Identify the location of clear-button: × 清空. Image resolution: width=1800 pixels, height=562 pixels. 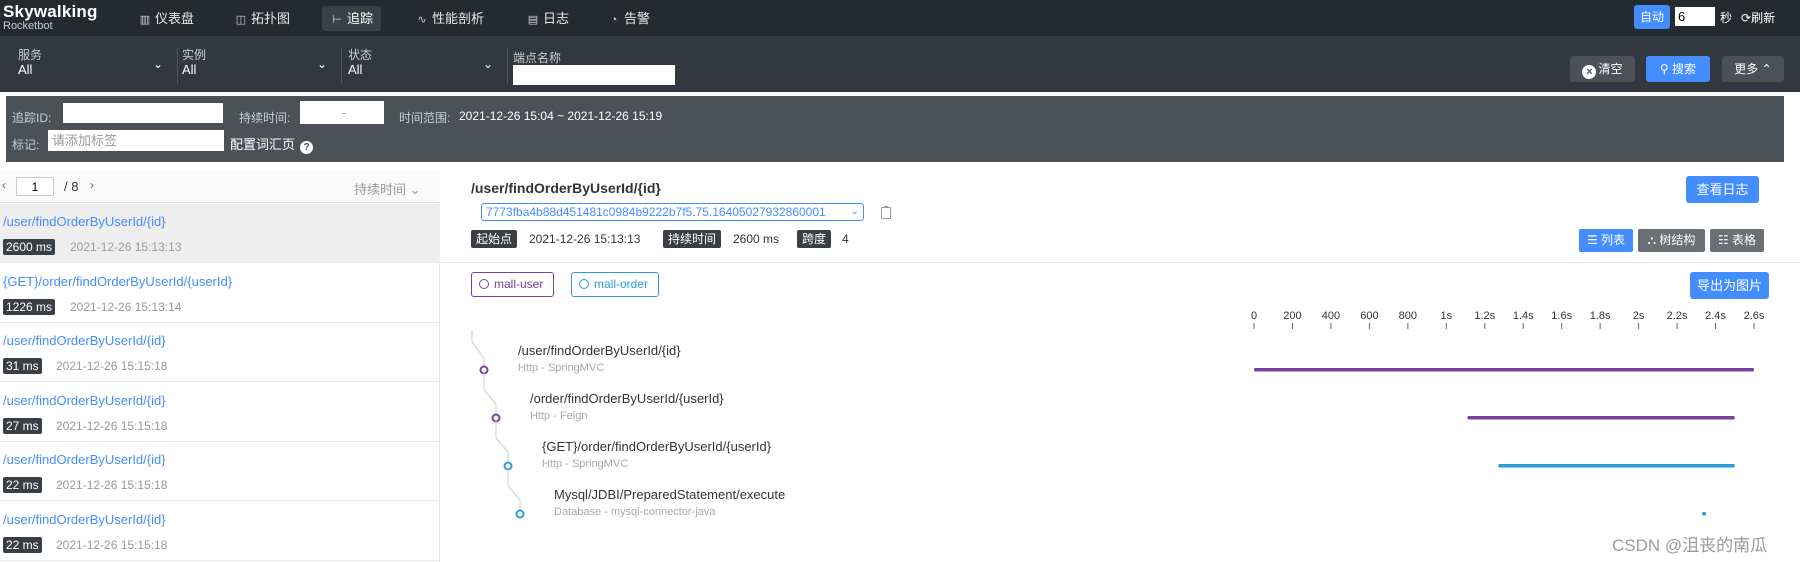
(1602, 69).